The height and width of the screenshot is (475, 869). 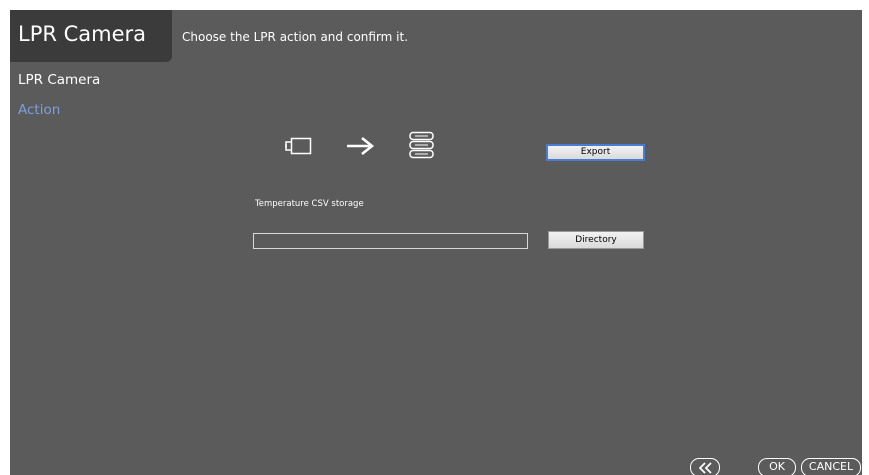 I want to click on back-button, so click(x=705, y=466).